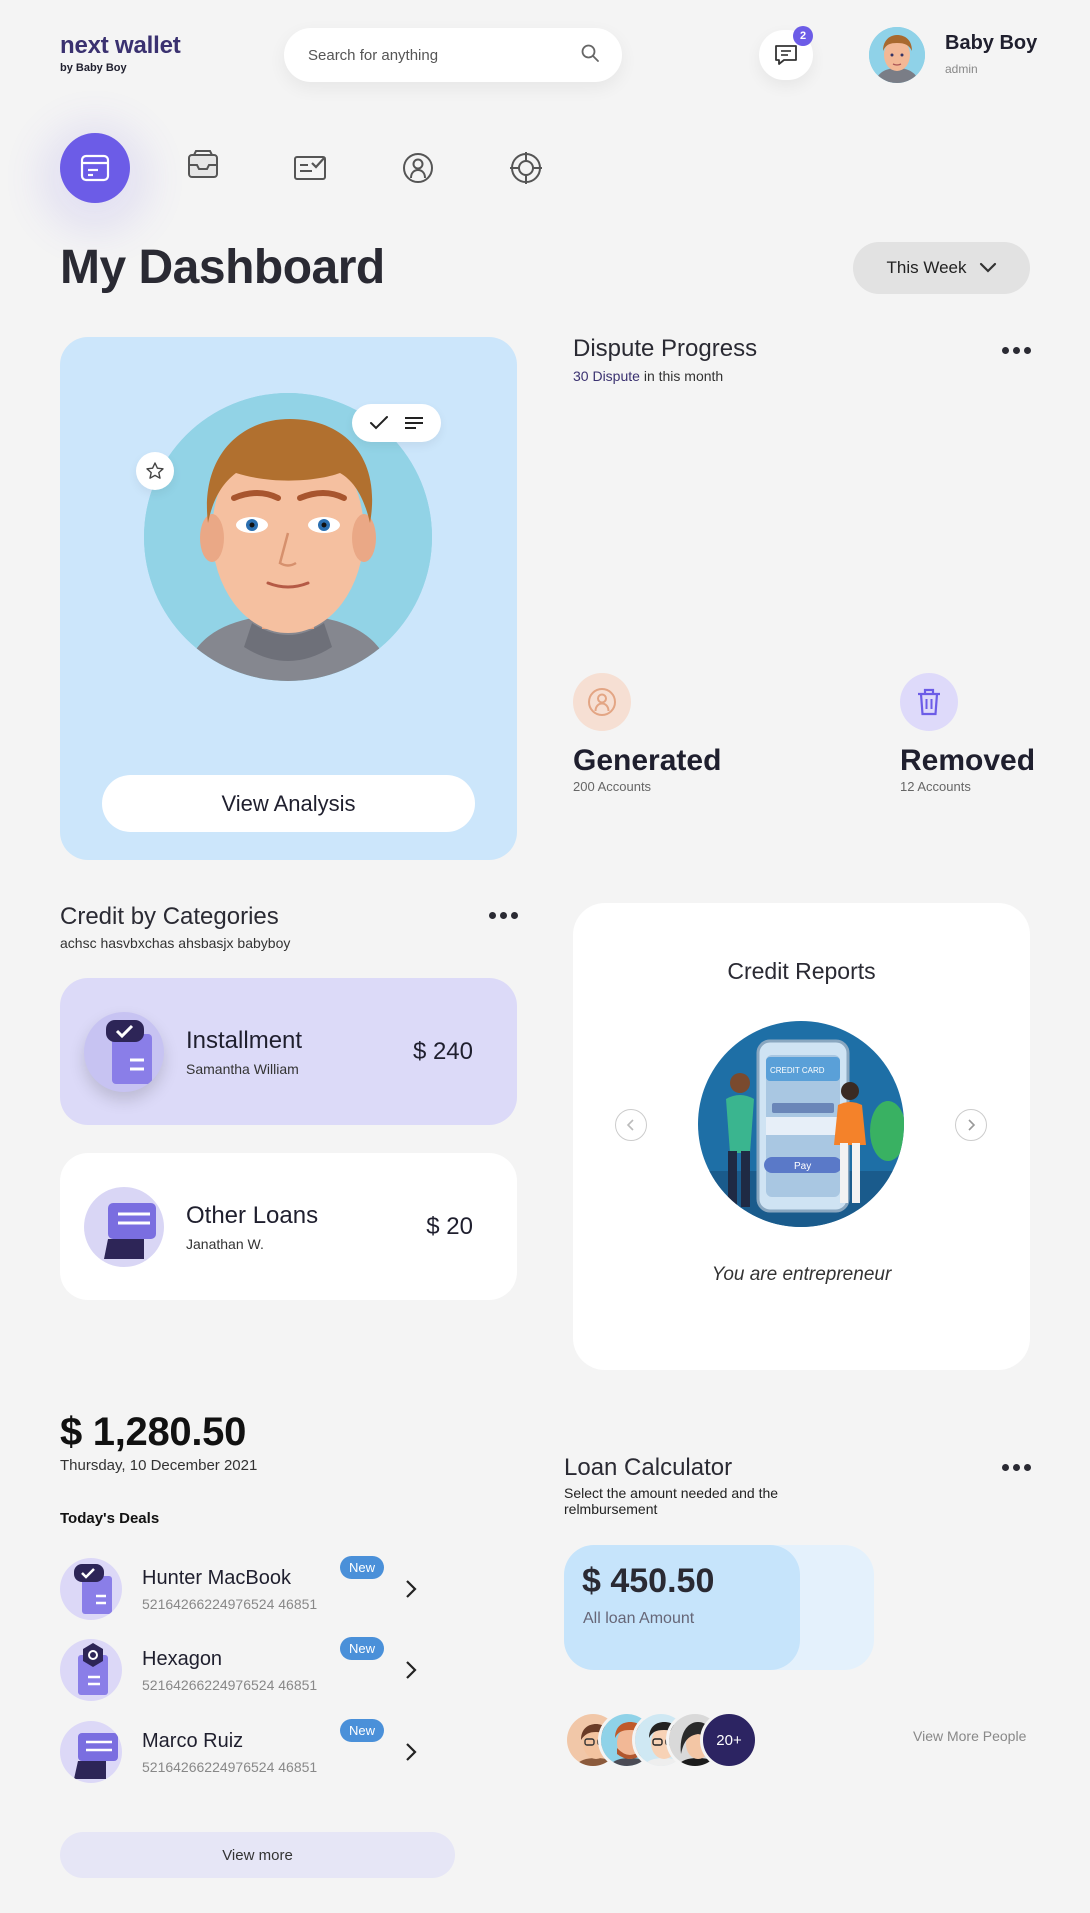 The image size is (1090, 1913). What do you see at coordinates (245, 1752) in the screenshot?
I see `deal-row: Marco Ruiz 52164266224976524 46851 New` at bounding box center [245, 1752].